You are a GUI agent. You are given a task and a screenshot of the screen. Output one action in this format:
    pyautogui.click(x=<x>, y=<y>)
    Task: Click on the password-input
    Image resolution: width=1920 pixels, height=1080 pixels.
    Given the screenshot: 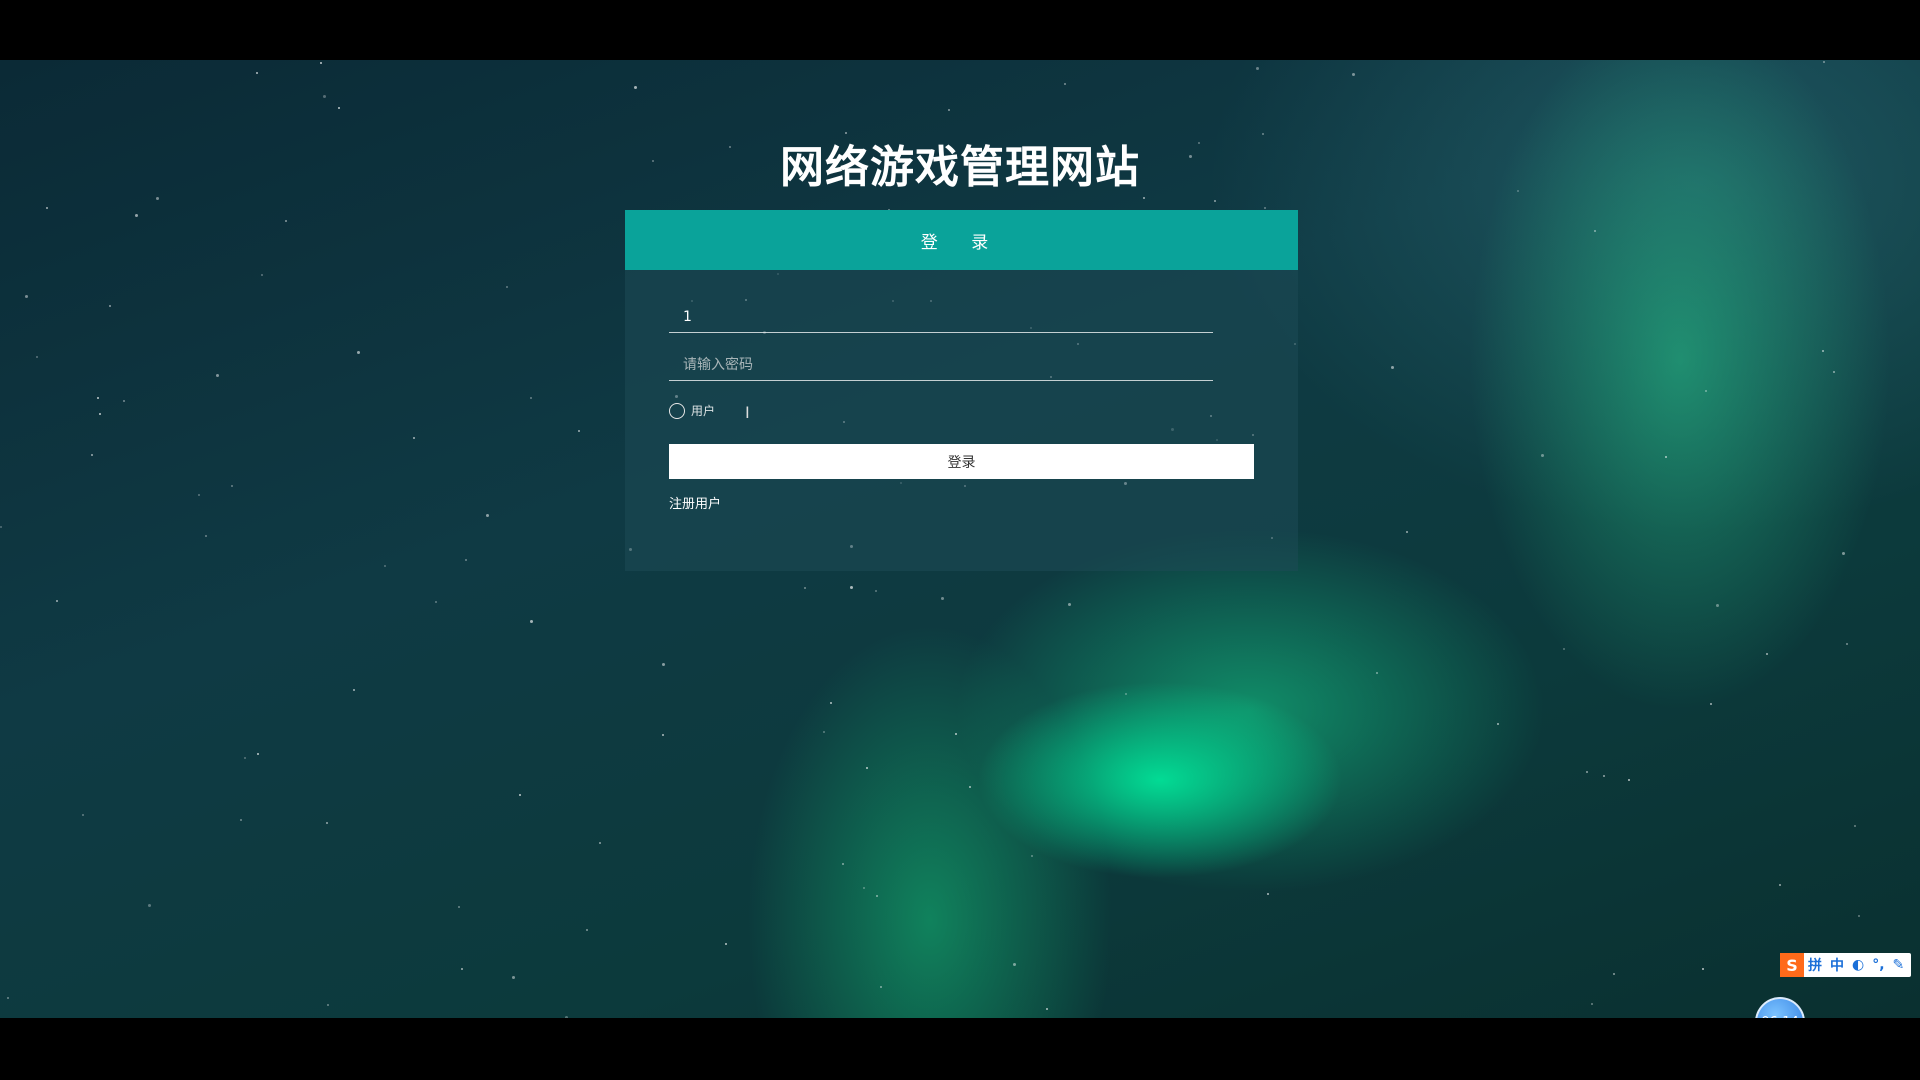 What is the action you would take?
    pyautogui.click(x=941, y=365)
    